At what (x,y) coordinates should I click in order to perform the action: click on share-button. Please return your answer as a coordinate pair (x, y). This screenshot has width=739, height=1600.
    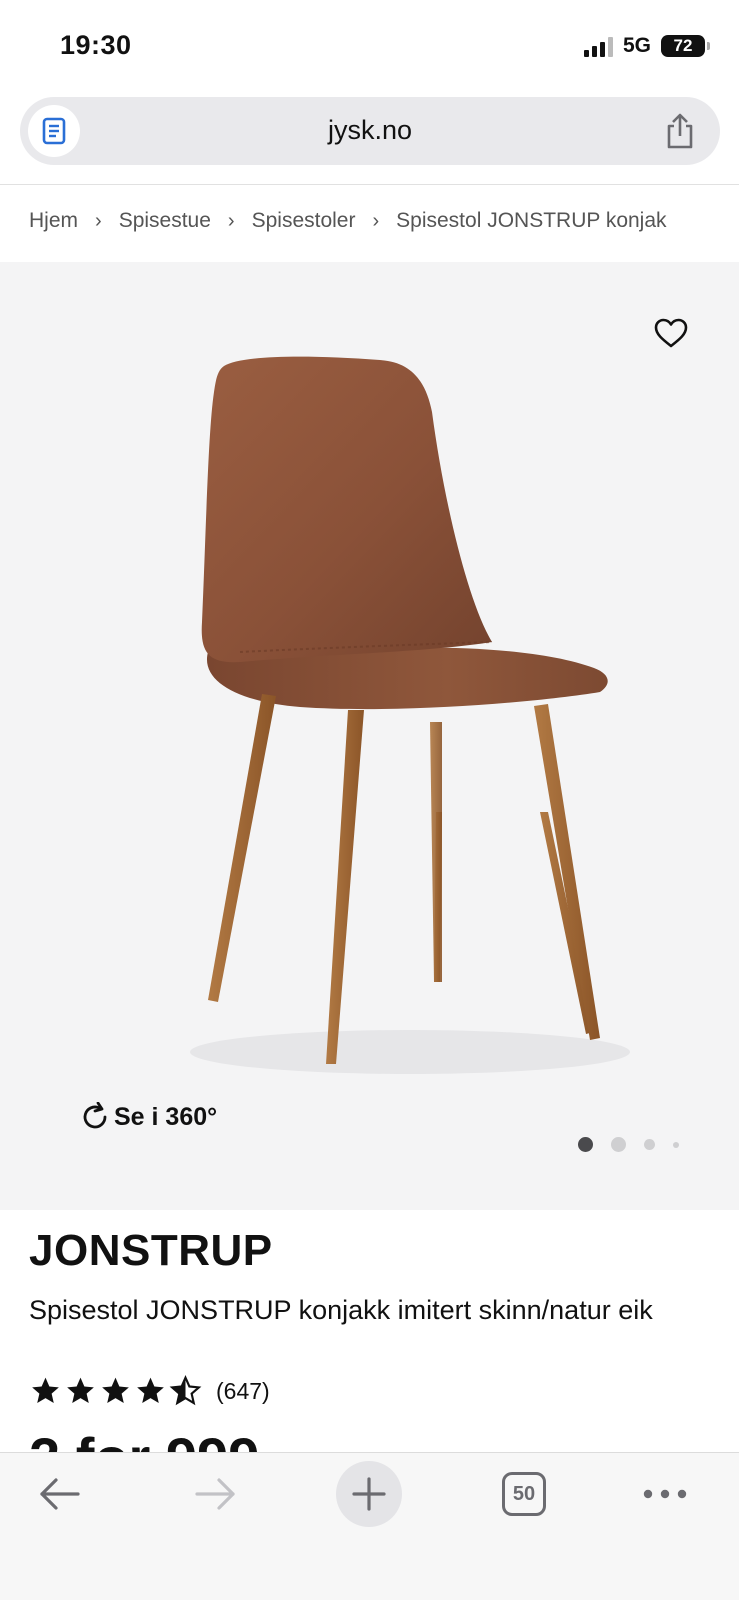
    Looking at the image, I should click on (680, 131).